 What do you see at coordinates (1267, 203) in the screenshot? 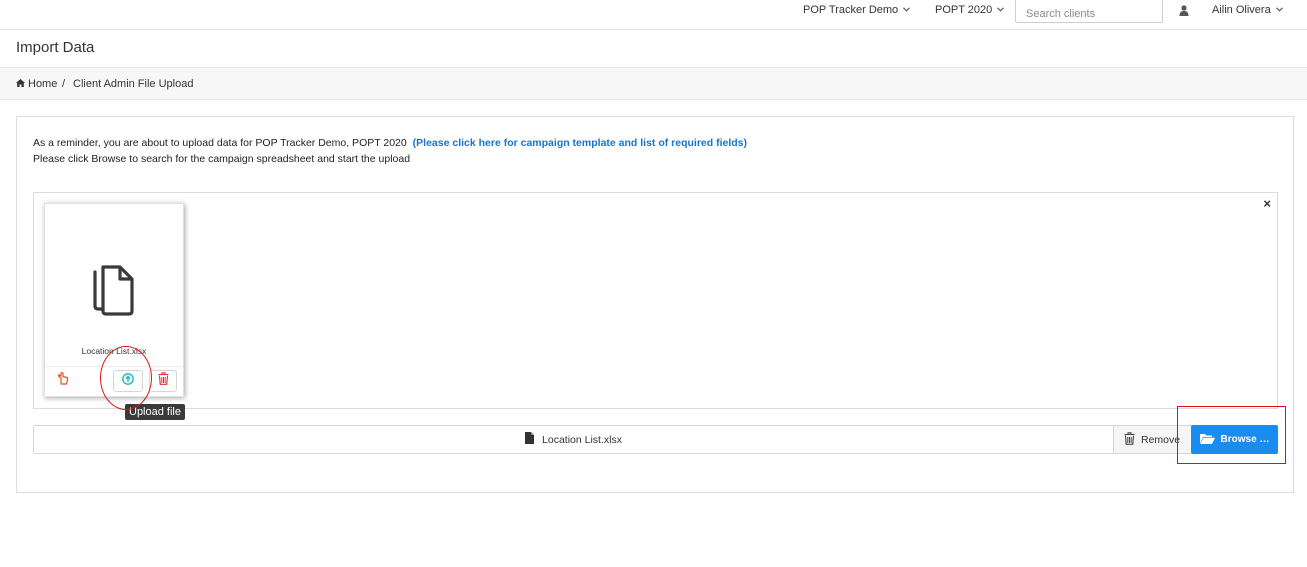
I see `close-icon: ×` at bounding box center [1267, 203].